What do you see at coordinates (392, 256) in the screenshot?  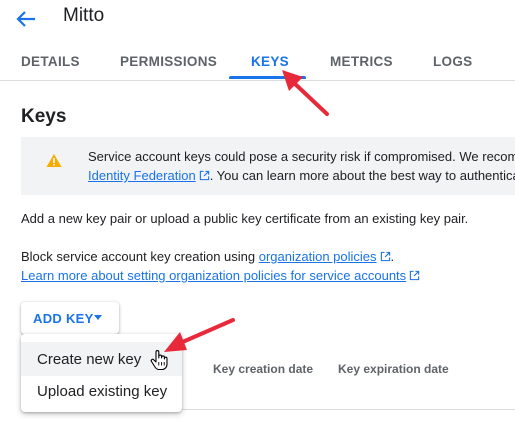 I see `block-creation-suffix: .` at bounding box center [392, 256].